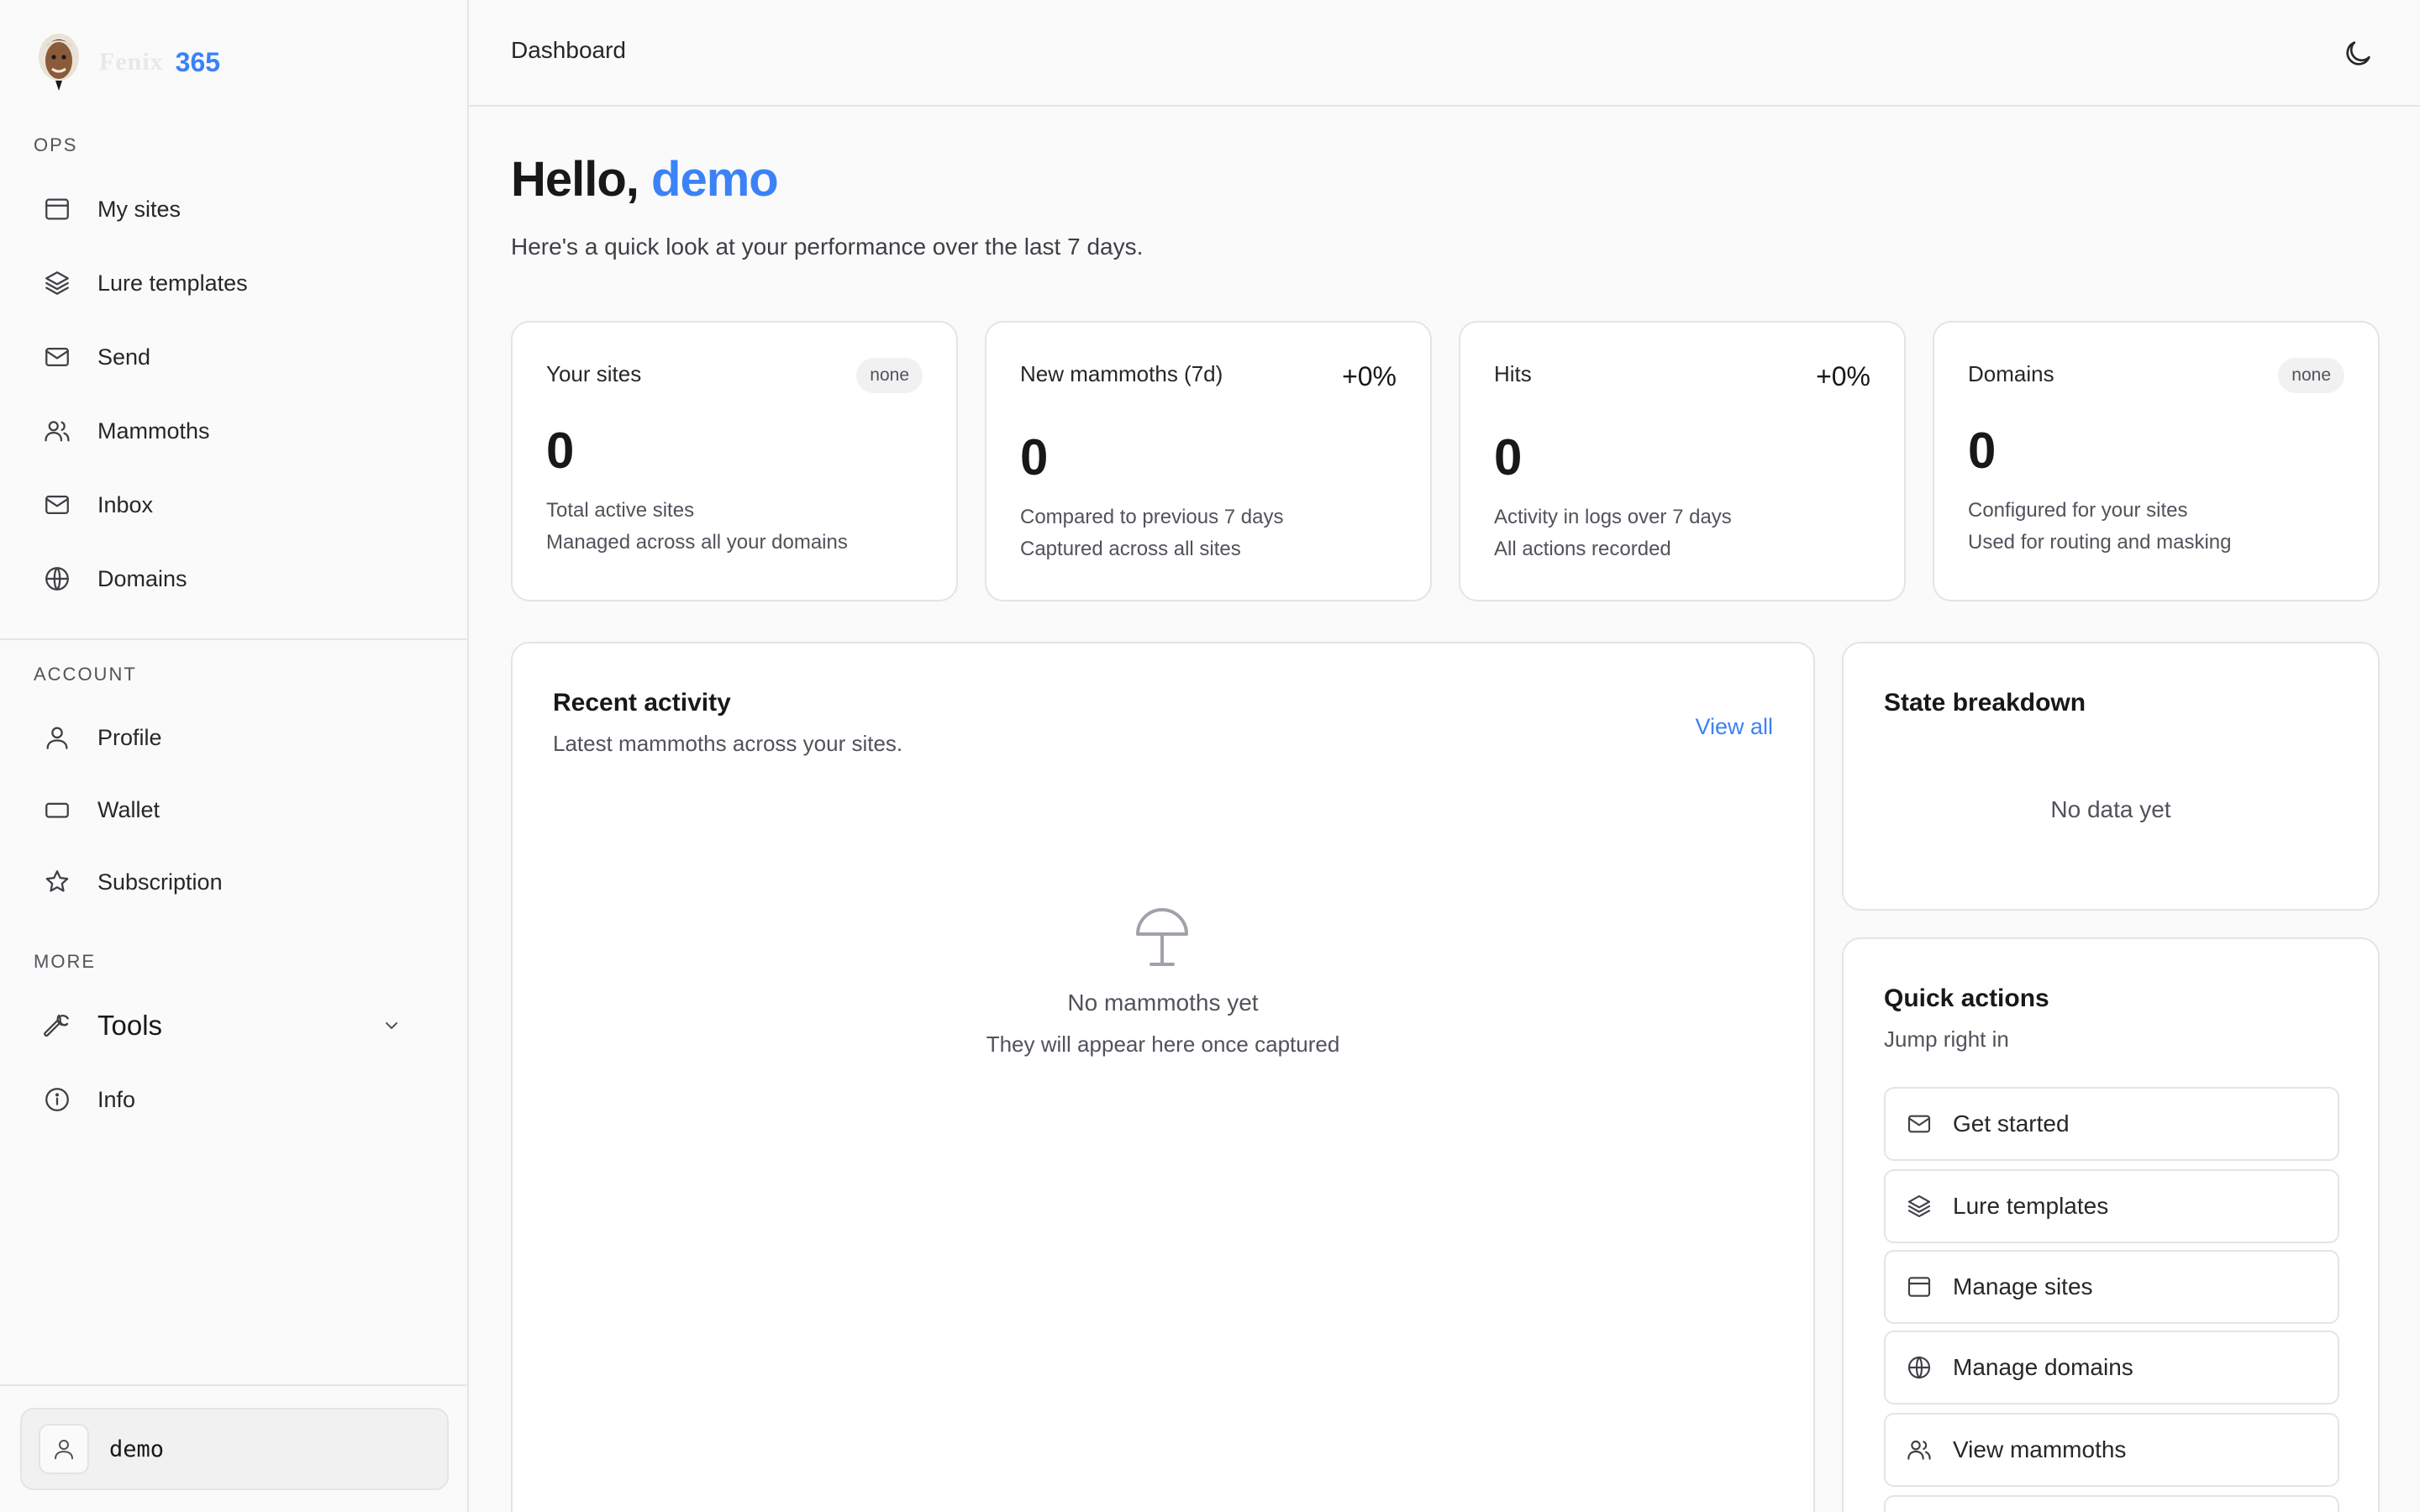 Image resolution: width=2420 pixels, height=1512 pixels. I want to click on view-mammoths-button: View mammoths, so click(2111, 1450).